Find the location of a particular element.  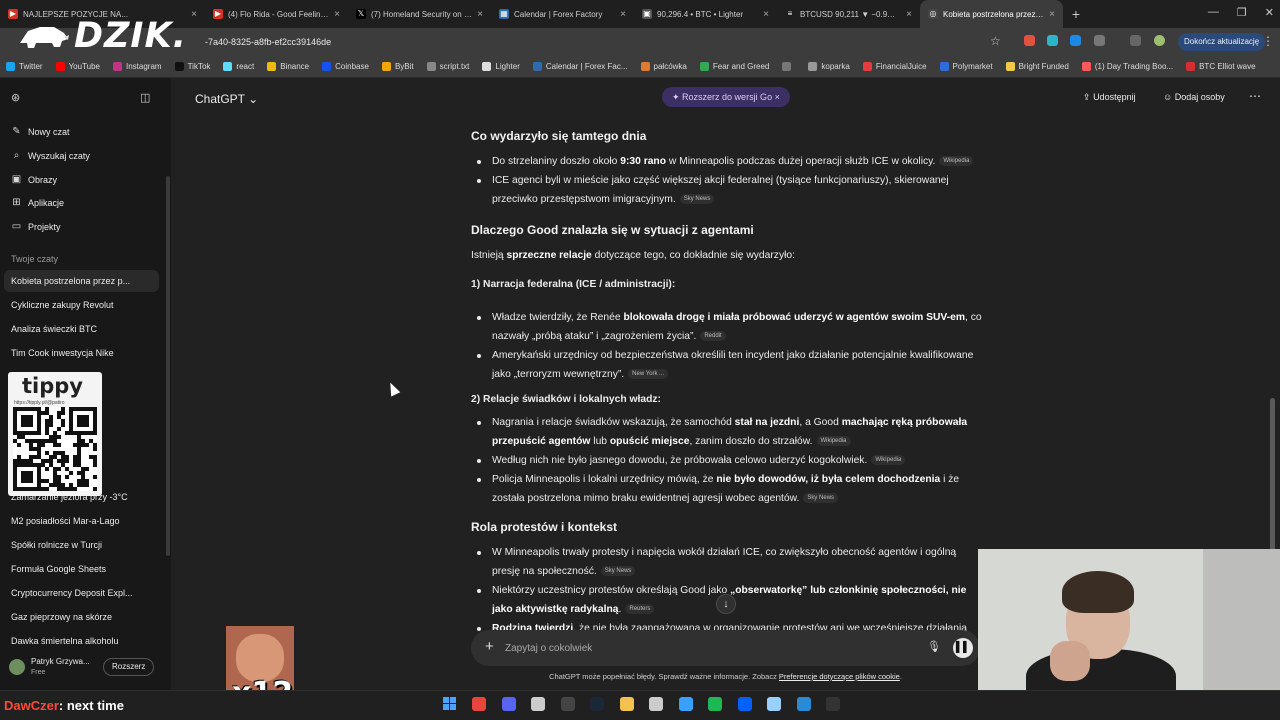

prompt-input is located at coordinates (695, 648).